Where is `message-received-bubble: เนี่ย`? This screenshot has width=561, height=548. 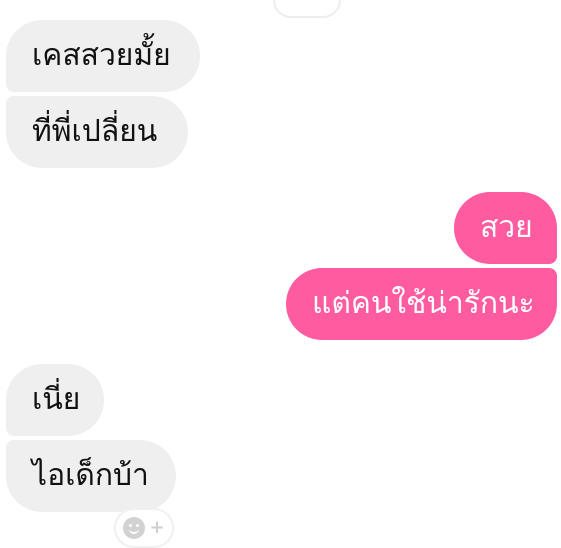
message-received-bubble: เนี่ย is located at coordinates (55, 400).